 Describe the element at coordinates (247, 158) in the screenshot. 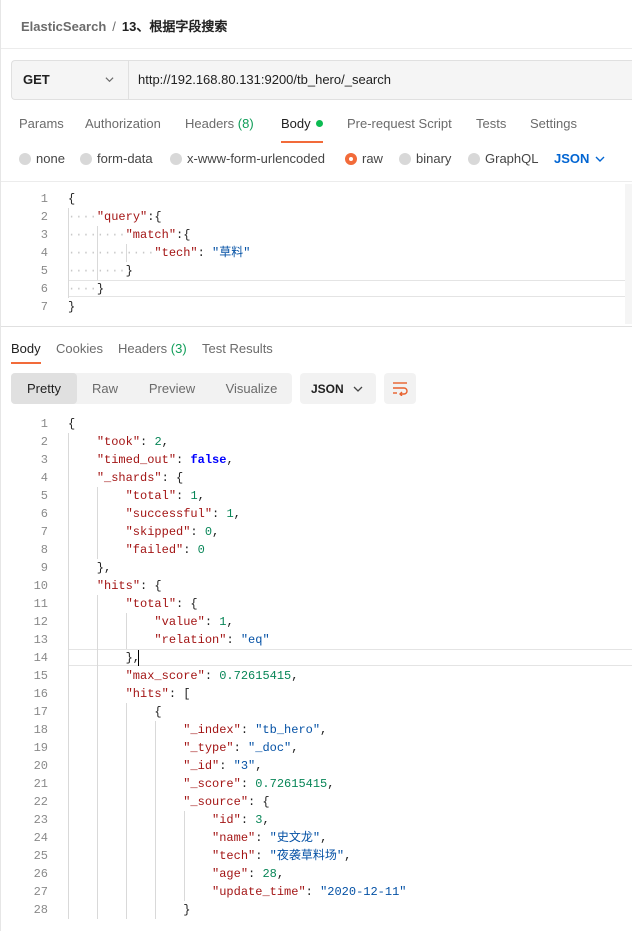

I see `radio-x-www-form-urlencoded: x-www-form-urlencoded` at that location.